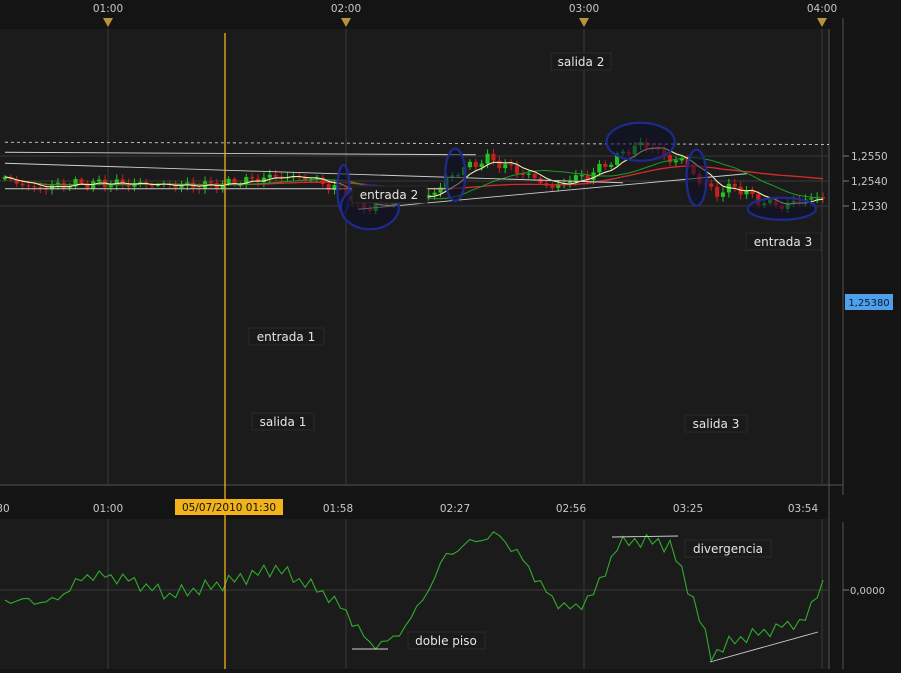 The image size is (901, 673). Describe the element at coordinates (584, 9) in the screenshot. I see `top-tick-label: 03:00` at that location.